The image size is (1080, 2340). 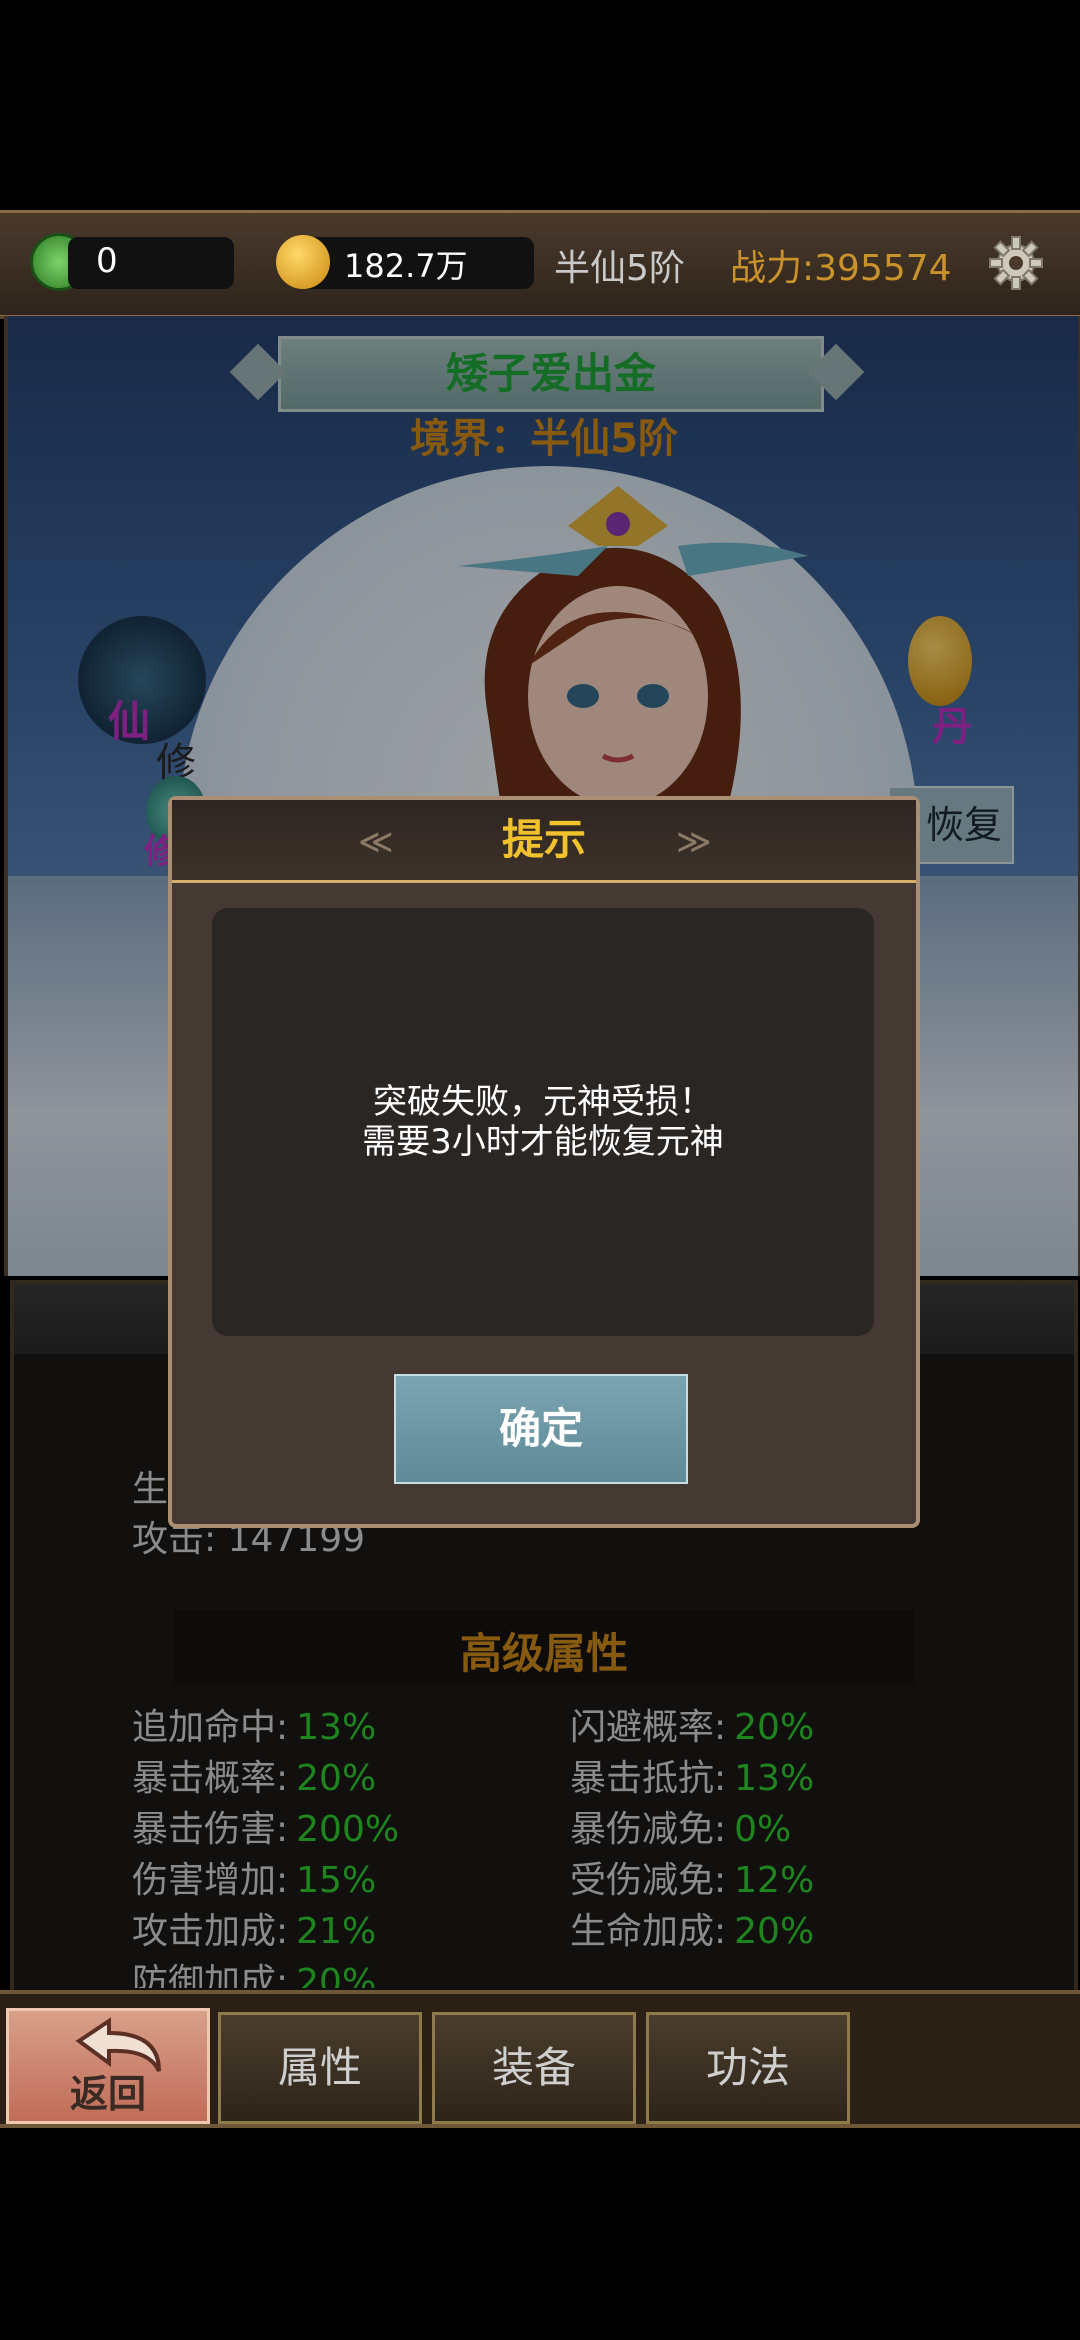 What do you see at coordinates (543, 1102) in the screenshot?
I see `message-line-1: 突破失败，元神受损！` at bounding box center [543, 1102].